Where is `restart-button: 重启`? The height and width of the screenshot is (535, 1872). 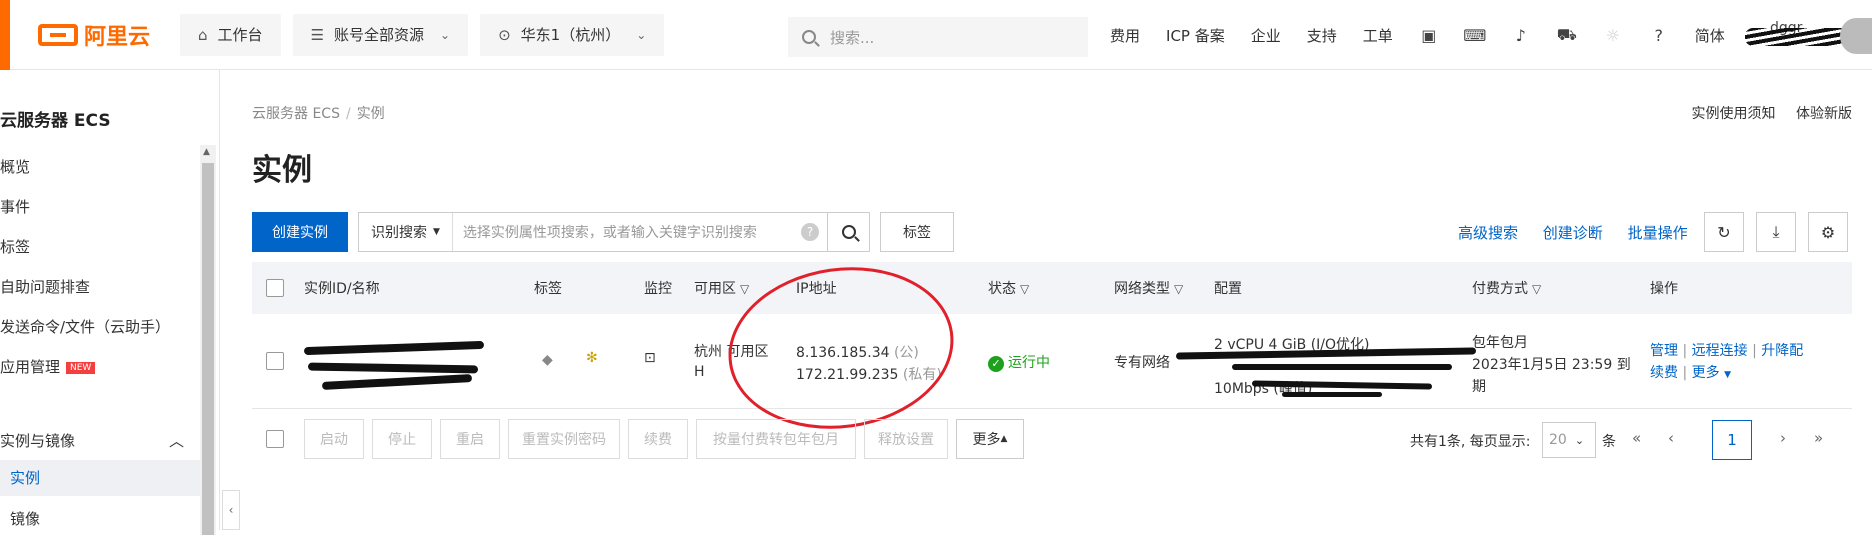
restart-button: 重启 is located at coordinates (470, 439).